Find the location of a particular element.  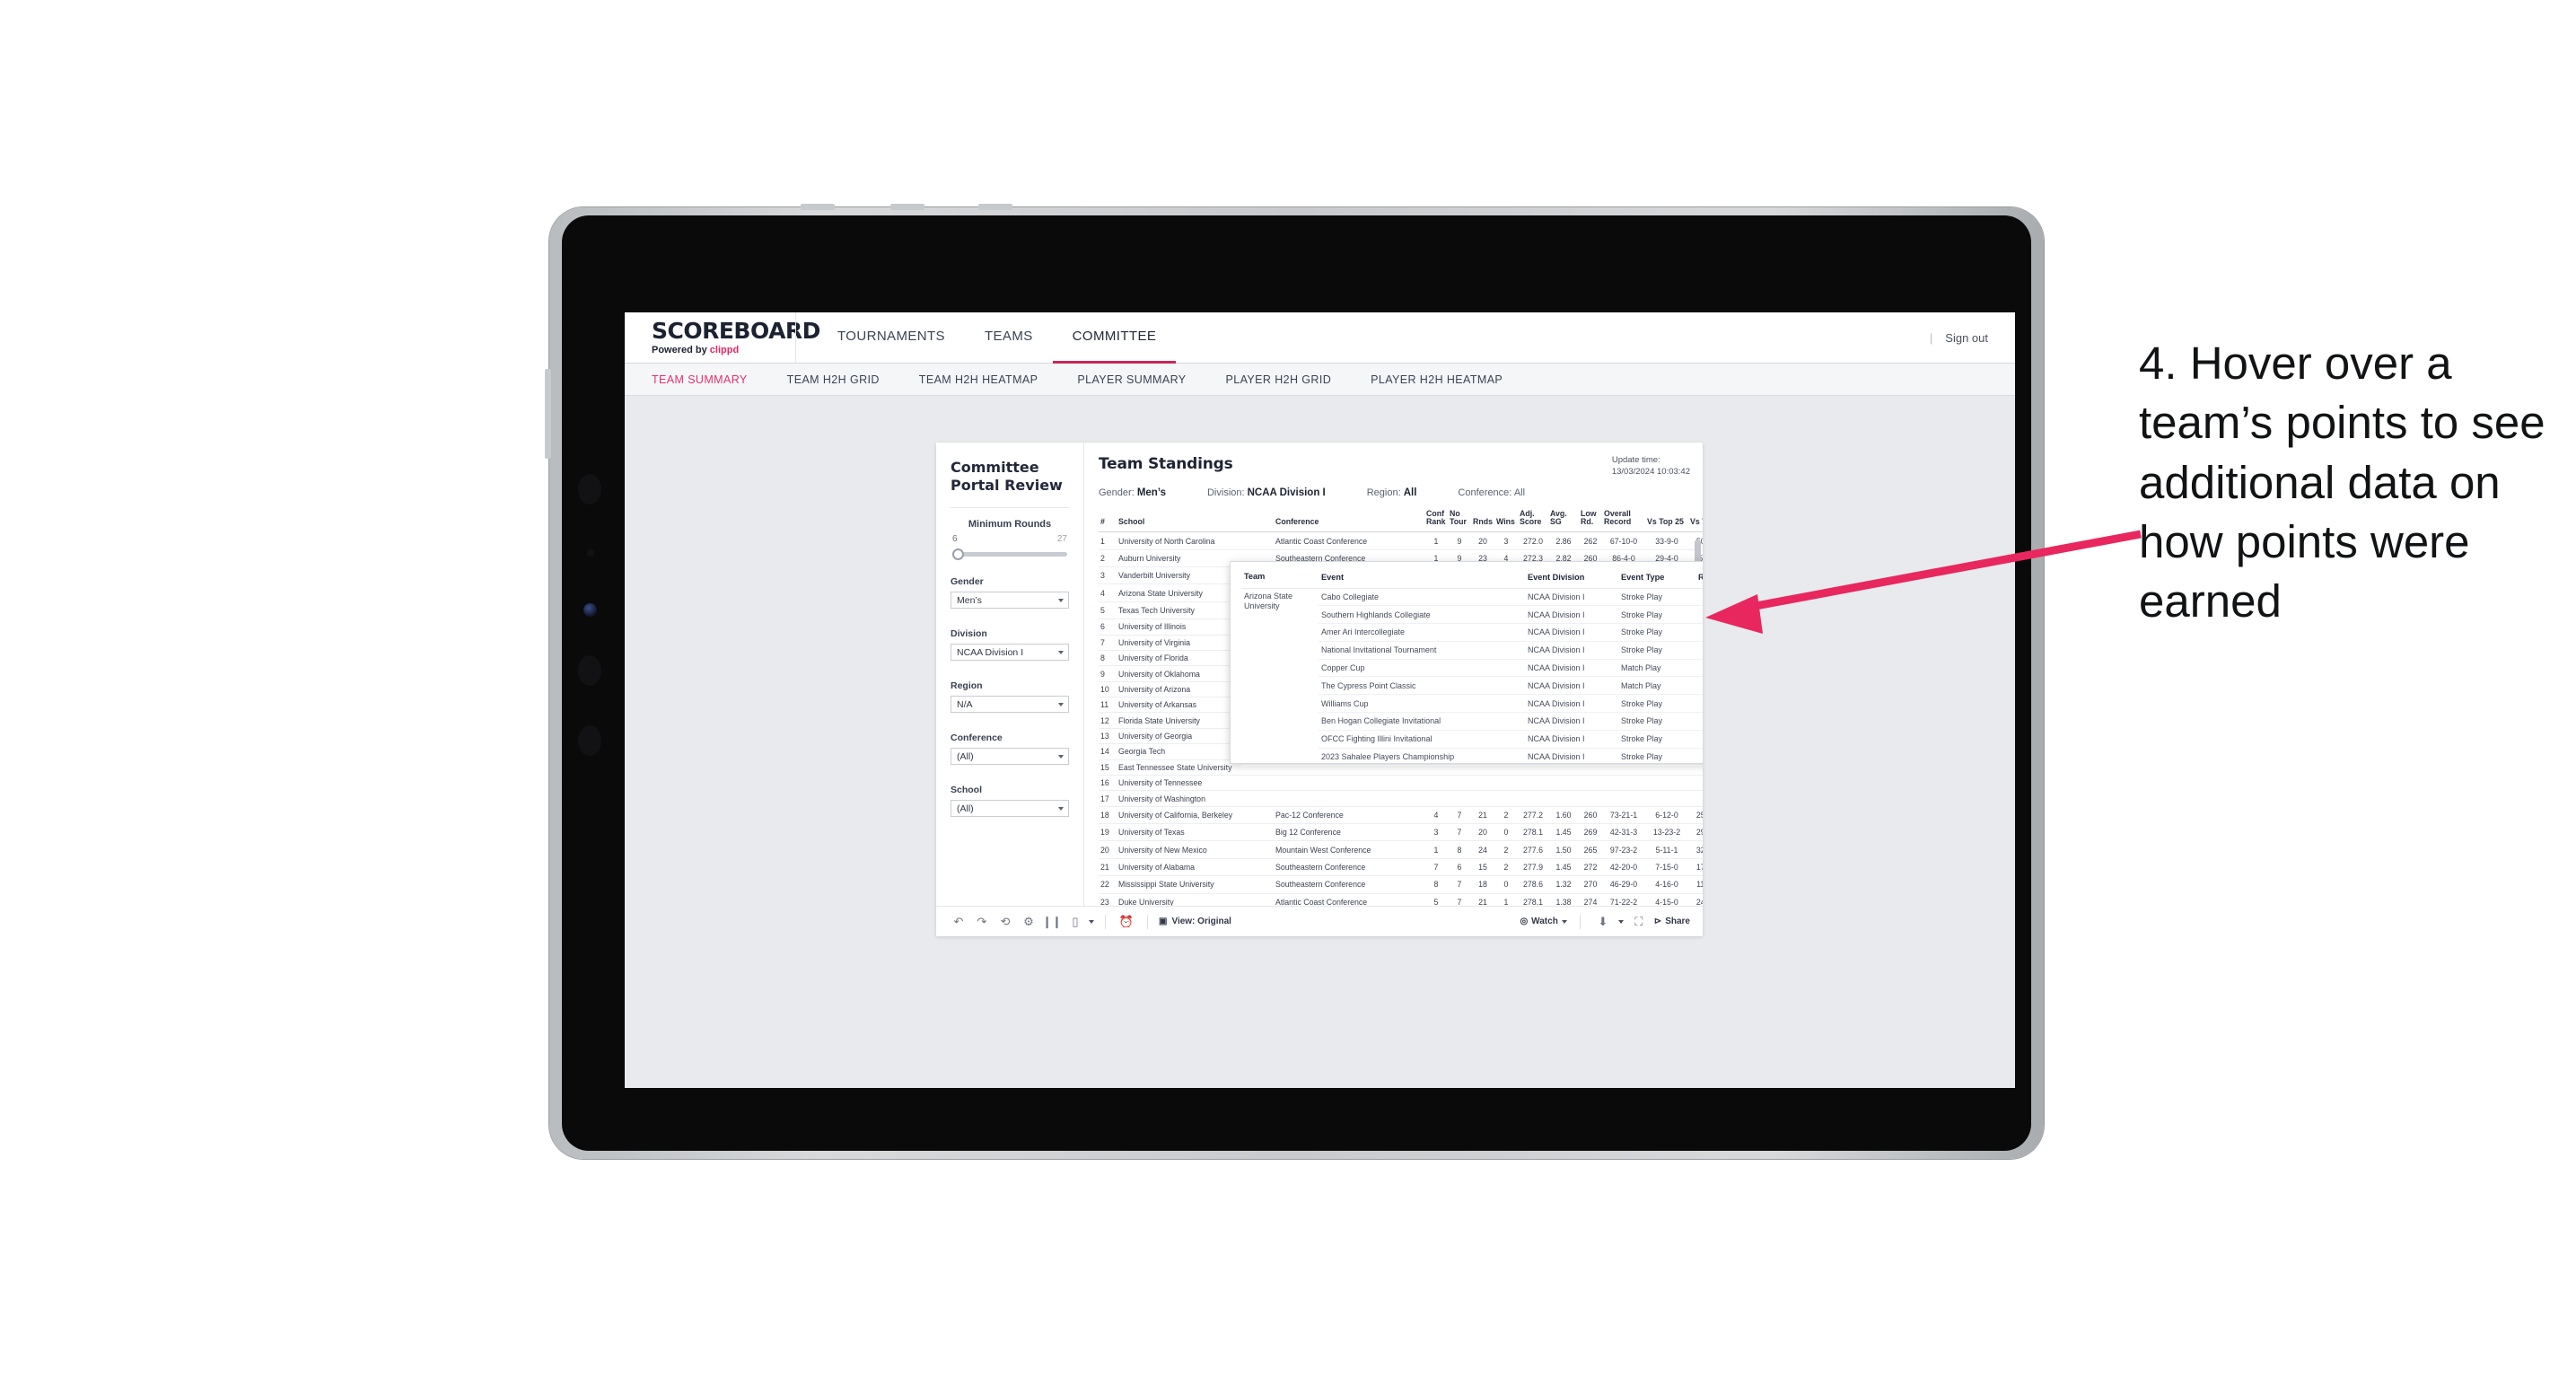

arrow-head is located at coordinates (1734, 614).